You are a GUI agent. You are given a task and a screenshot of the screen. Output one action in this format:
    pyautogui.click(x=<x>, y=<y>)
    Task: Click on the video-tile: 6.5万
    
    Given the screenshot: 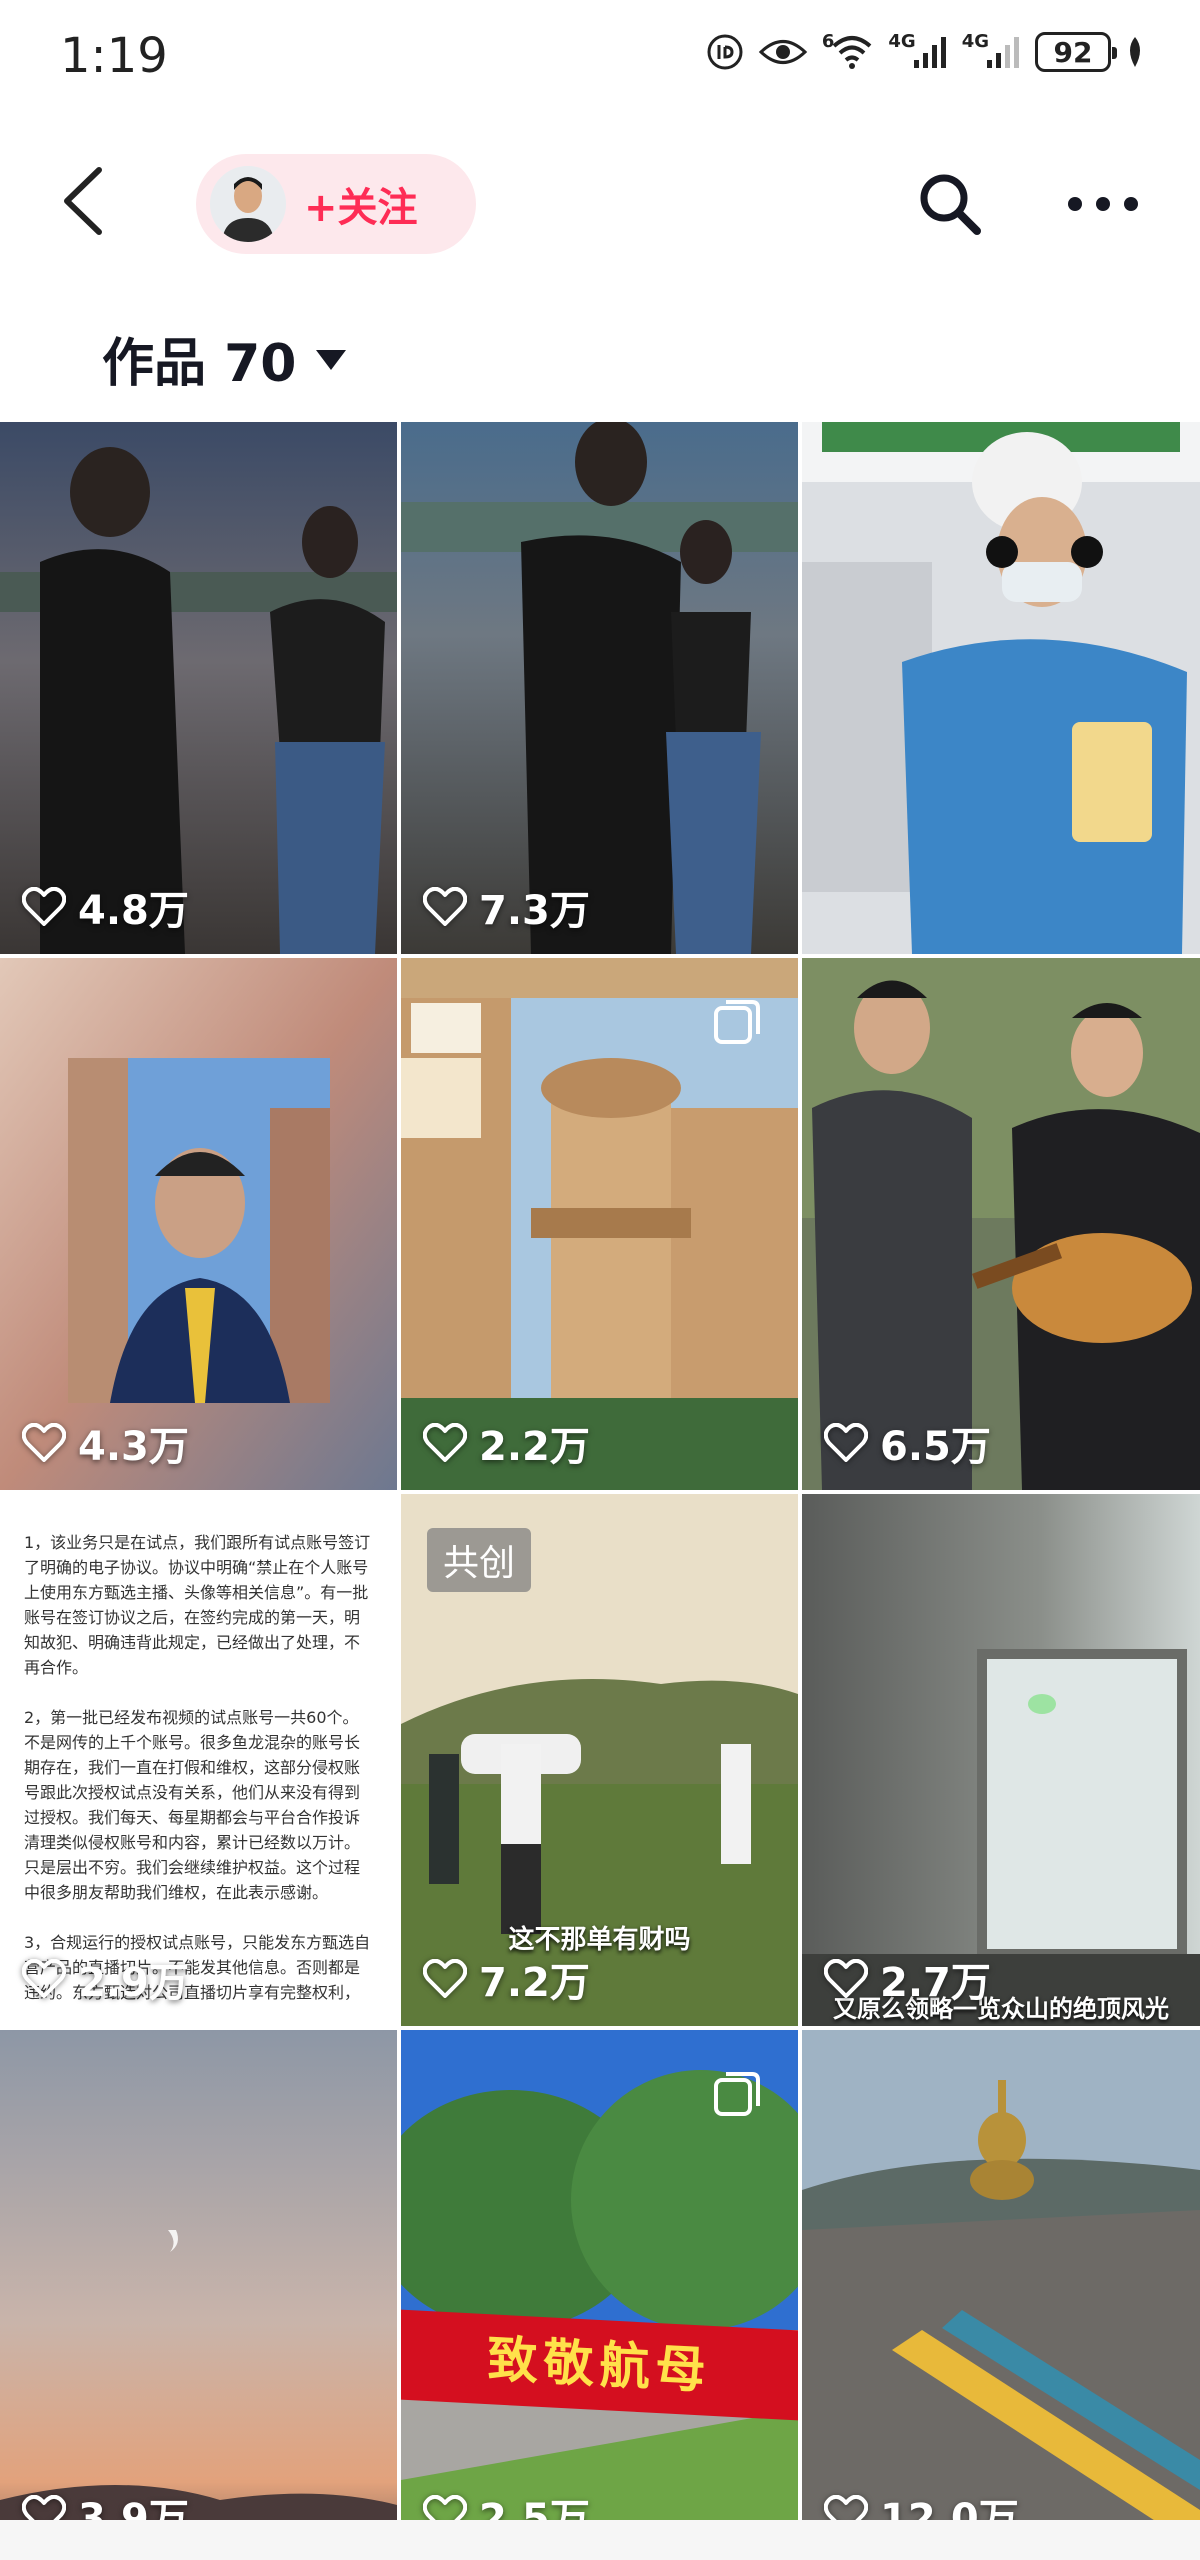 What is the action you would take?
    pyautogui.click(x=1001, y=1224)
    